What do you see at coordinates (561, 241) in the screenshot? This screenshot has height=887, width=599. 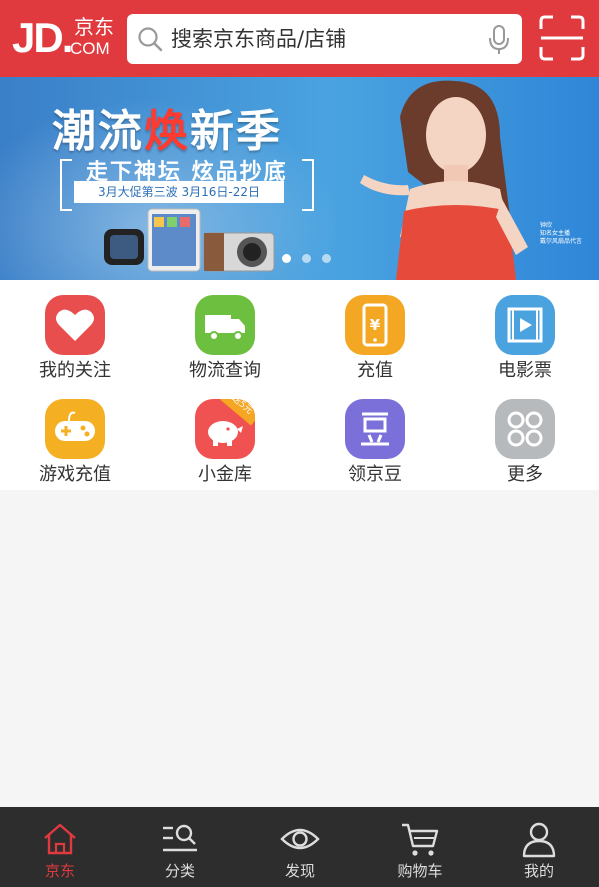 I see `caption-line-3: 戴尔风扇品代言` at bounding box center [561, 241].